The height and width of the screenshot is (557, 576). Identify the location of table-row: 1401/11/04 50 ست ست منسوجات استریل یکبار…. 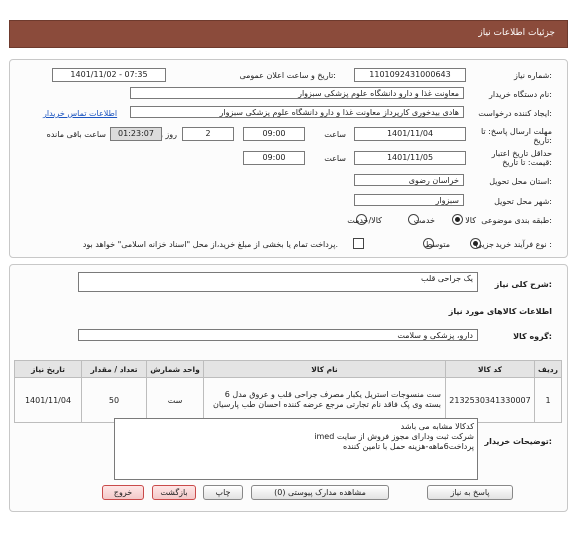
(288, 400).